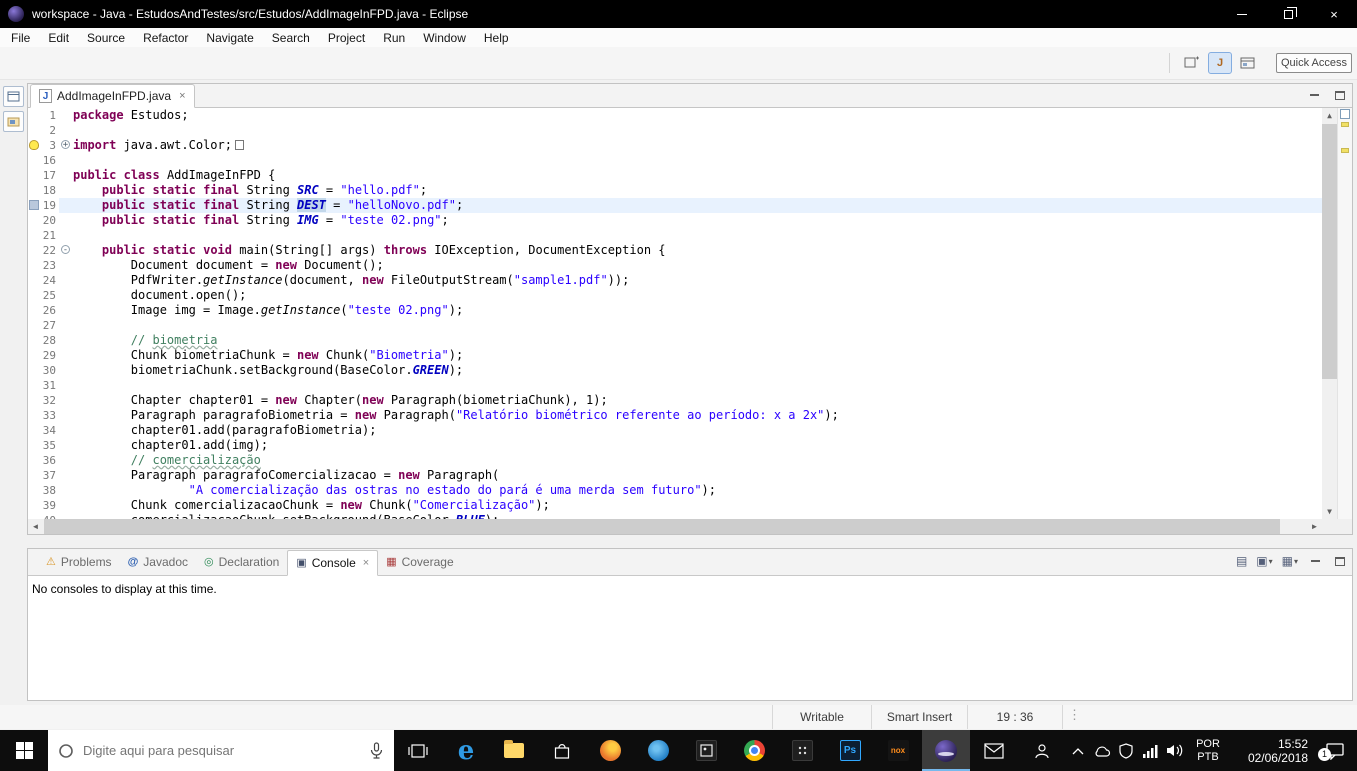 The image size is (1357, 771). What do you see at coordinates (1290, 561) in the screenshot?
I see `open-console-icon: ▦ ▾` at bounding box center [1290, 561].